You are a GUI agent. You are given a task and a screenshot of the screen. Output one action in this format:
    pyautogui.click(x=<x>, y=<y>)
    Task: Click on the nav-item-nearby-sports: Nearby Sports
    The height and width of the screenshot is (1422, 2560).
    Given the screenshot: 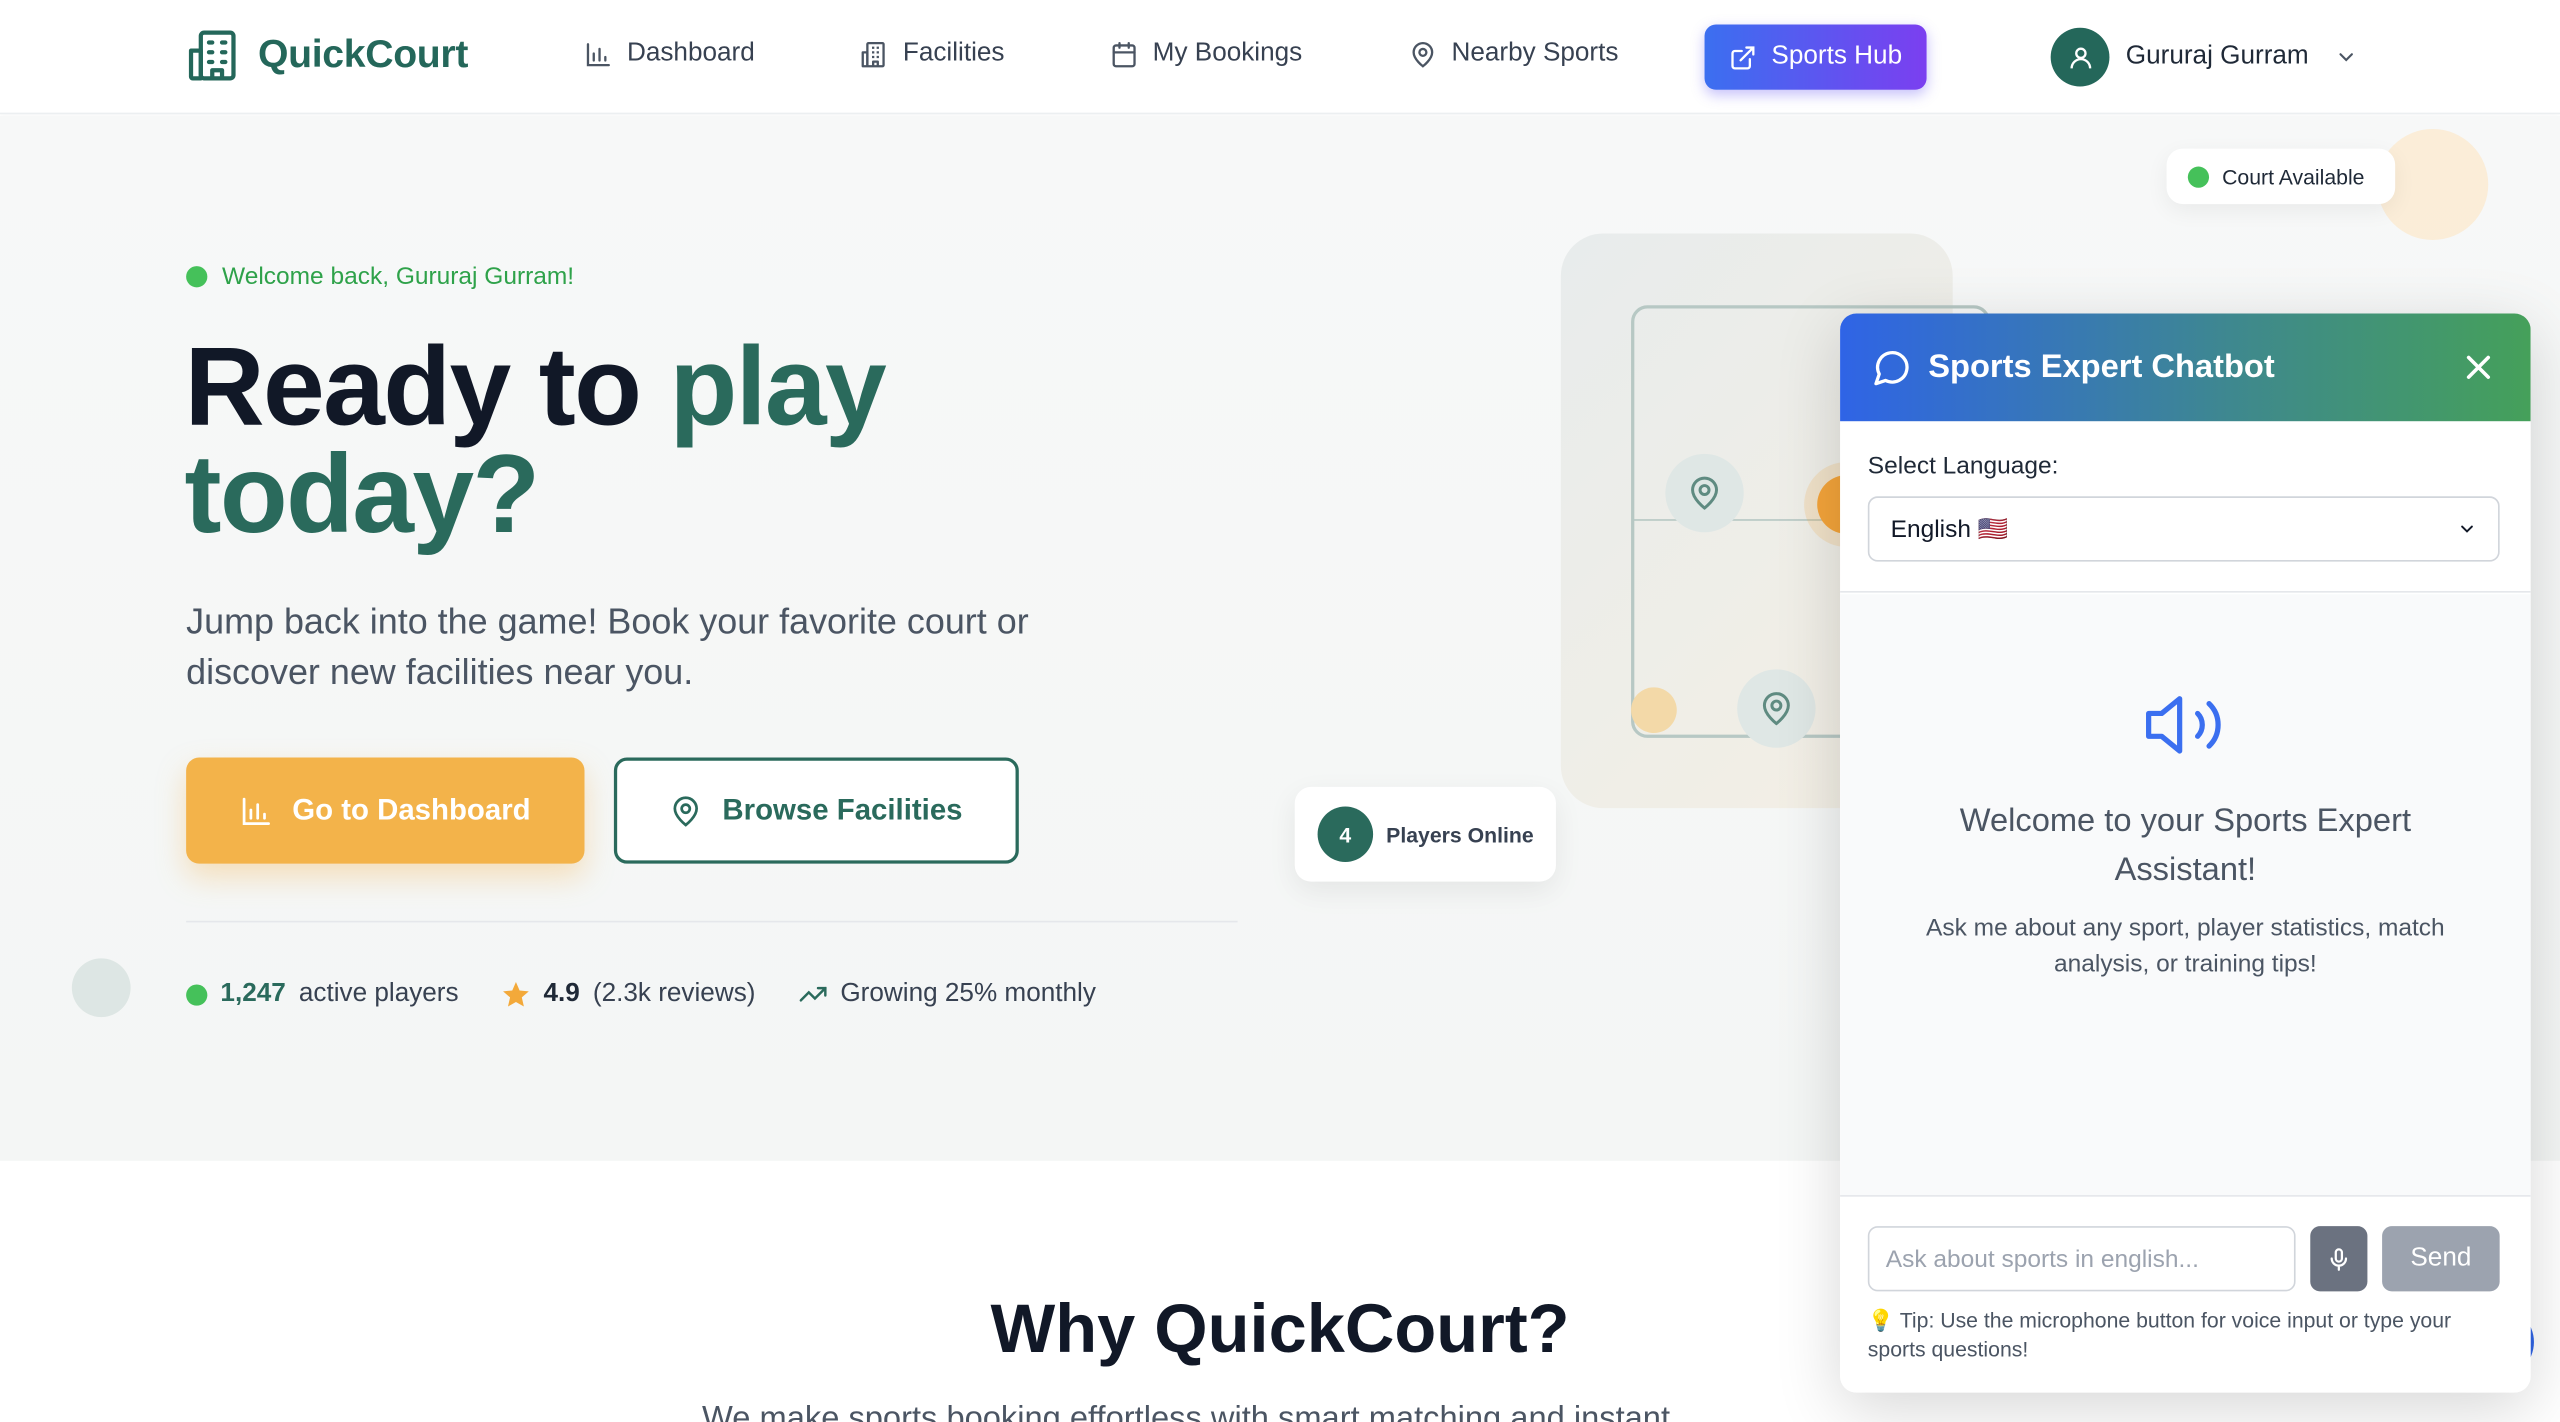 What is the action you would take?
    pyautogui.click(x=1513, y=53)
    